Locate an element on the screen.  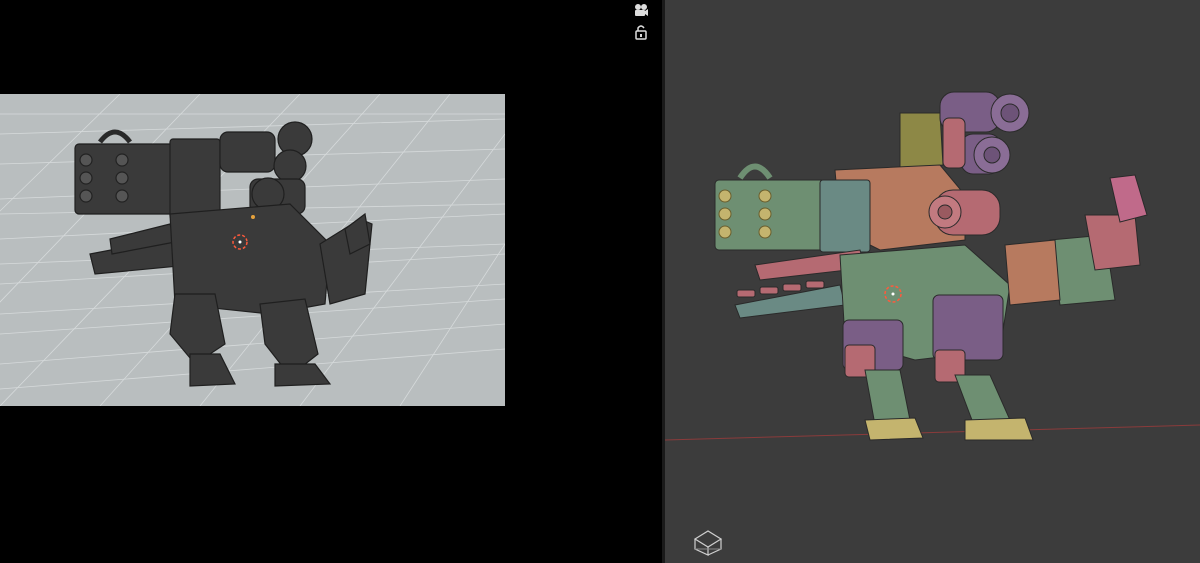
lock-button is located at coordinates (641, 32).